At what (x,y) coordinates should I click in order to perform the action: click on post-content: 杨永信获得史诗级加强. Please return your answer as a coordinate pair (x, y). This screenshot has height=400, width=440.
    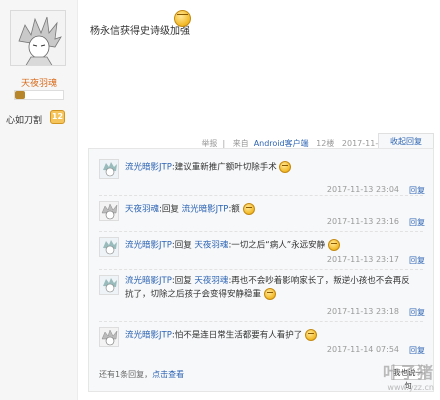
    Looking at the image, I should click on (140, 31).